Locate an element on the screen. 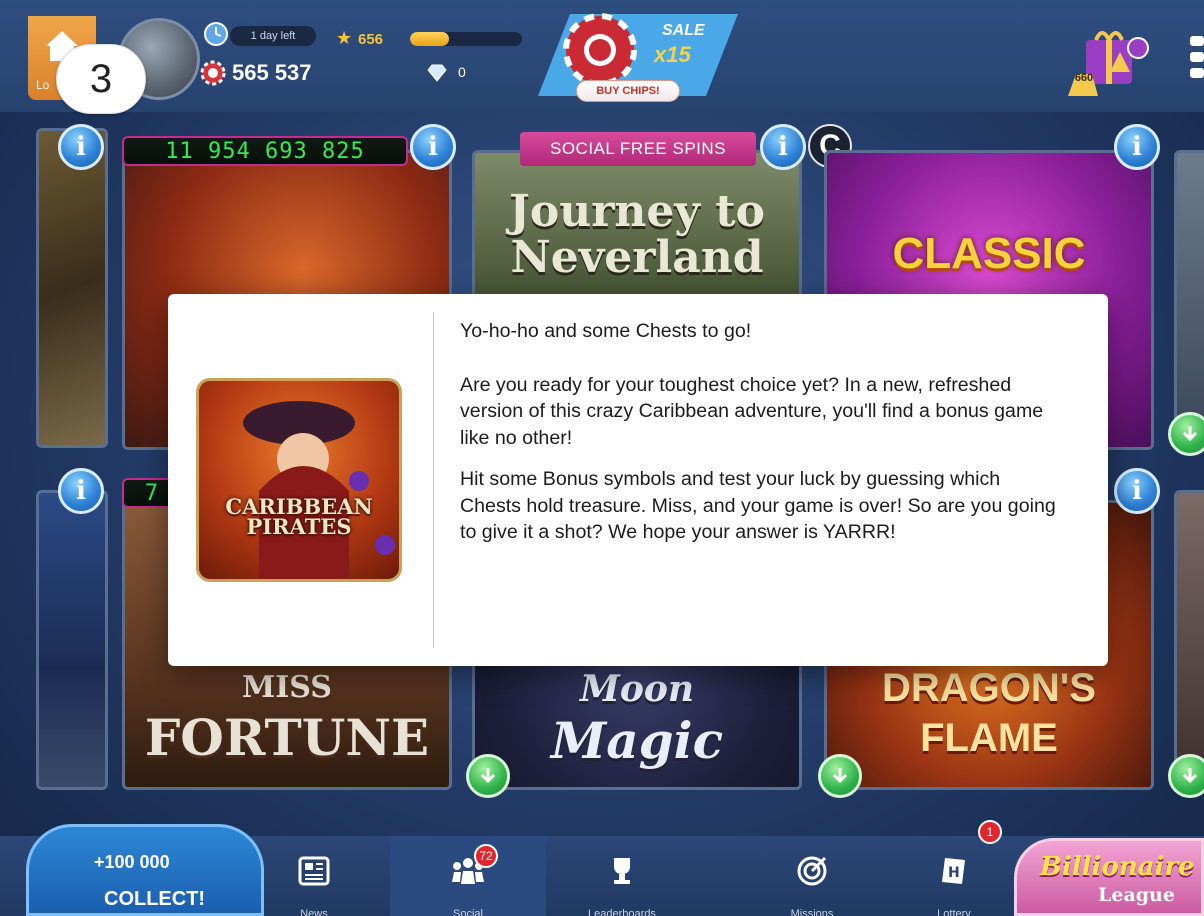 This screenshot has height=916, width=1204. game-thumbnail: CARIBBEAN PIRATES is located at coordinates (299, 480).